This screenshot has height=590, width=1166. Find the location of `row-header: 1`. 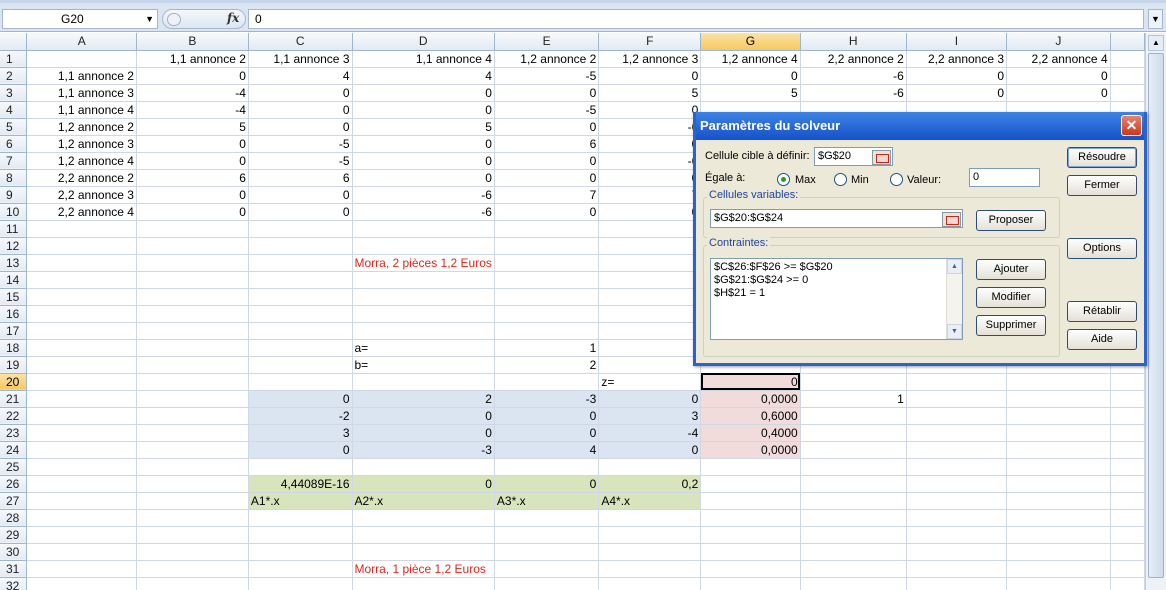

row-header: 1 is located at coordinates (14, 59).